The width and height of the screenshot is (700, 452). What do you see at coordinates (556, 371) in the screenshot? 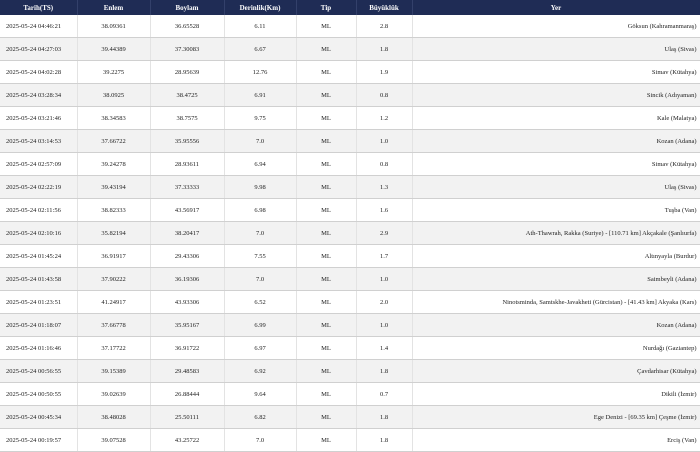
I see `cell-yer: Çavdarhisar (Kütahya)` at bounding box center [556, 371].